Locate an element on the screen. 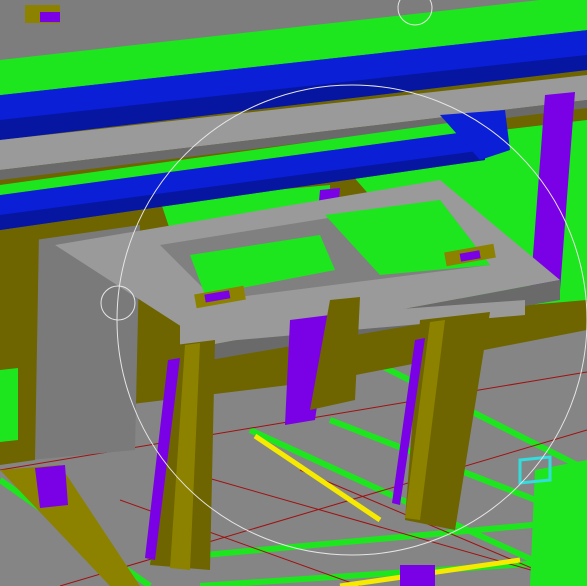 Image resolution: width=587 pixels, height=586 pixels. floor-purple-block is located at coordinates (417, 575).